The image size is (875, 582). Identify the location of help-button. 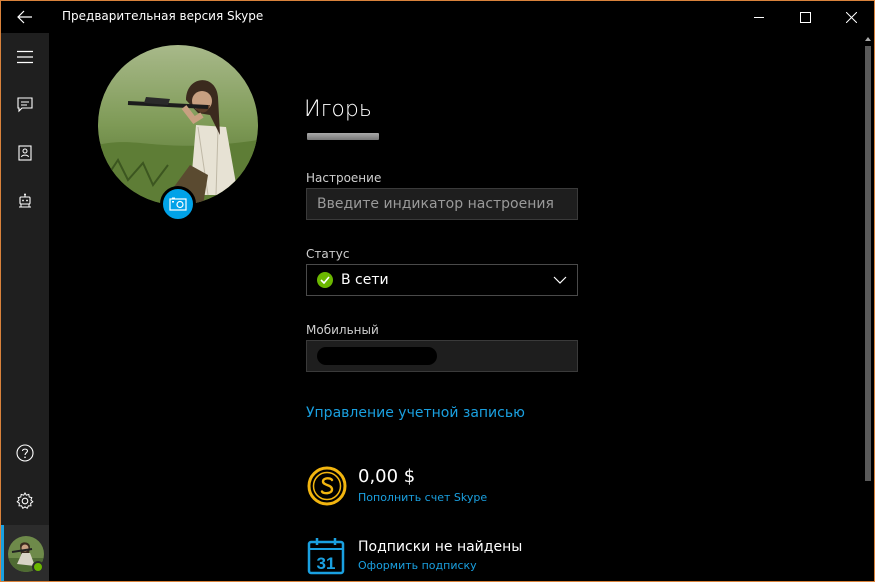
(25, 453).